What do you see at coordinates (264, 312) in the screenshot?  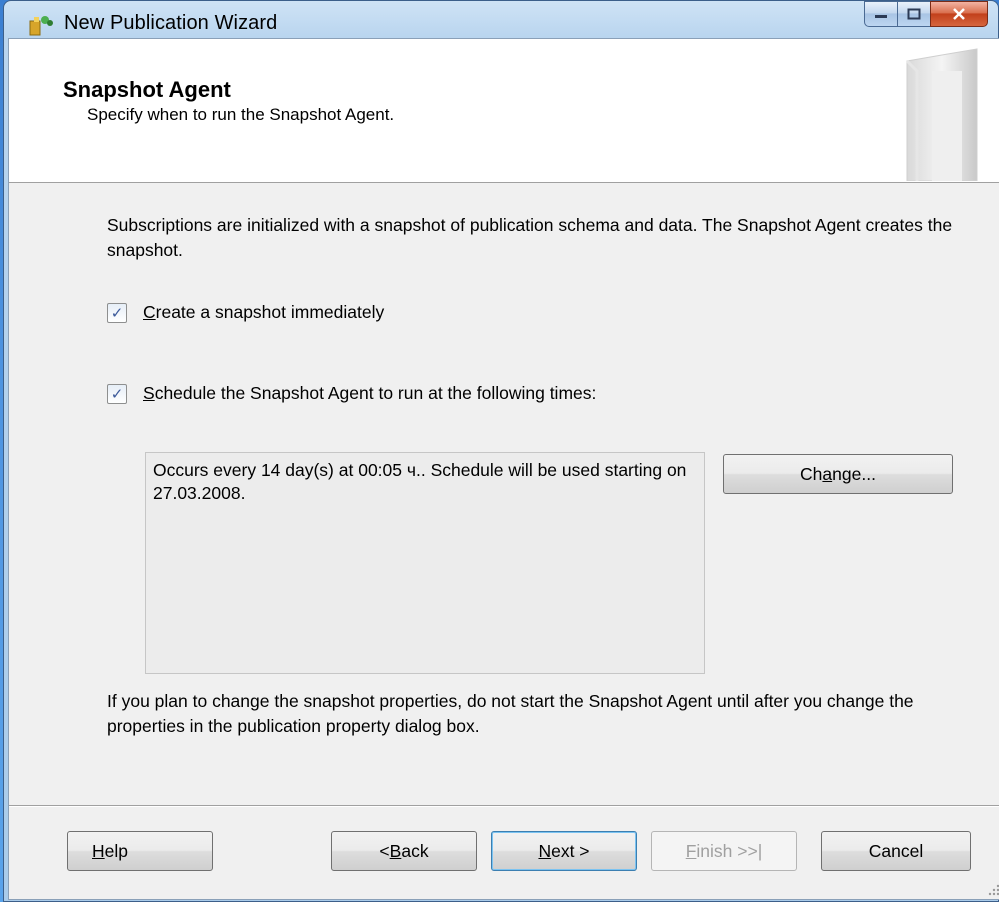 I see `create-snapshot-label: Create a snapshot immediately` at bounding box center [264, 312].